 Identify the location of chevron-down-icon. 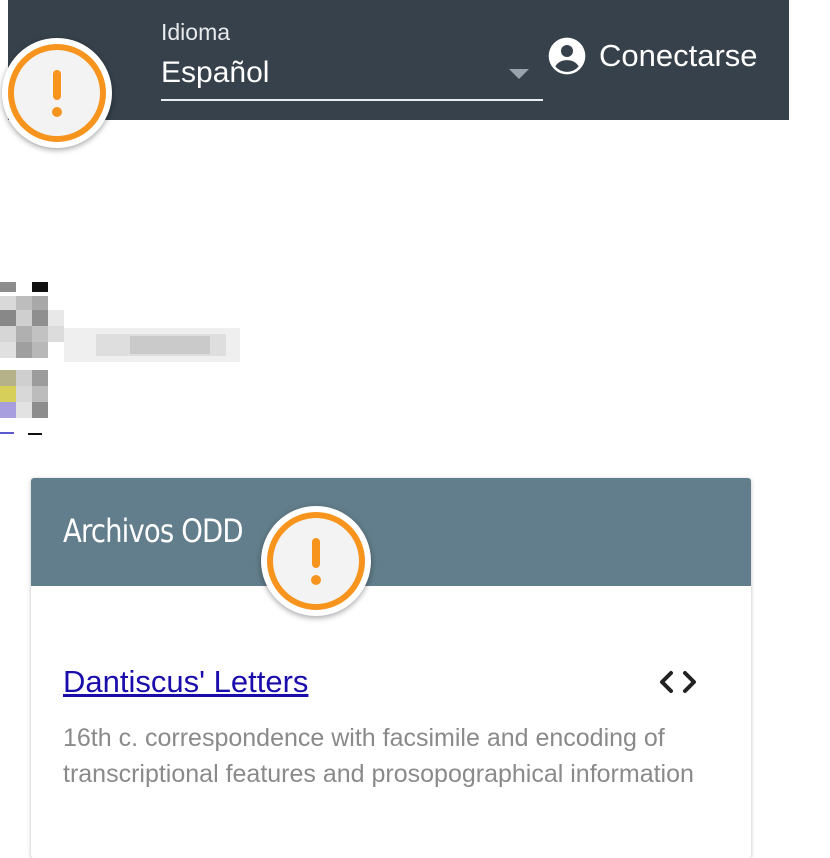
(519, 74).